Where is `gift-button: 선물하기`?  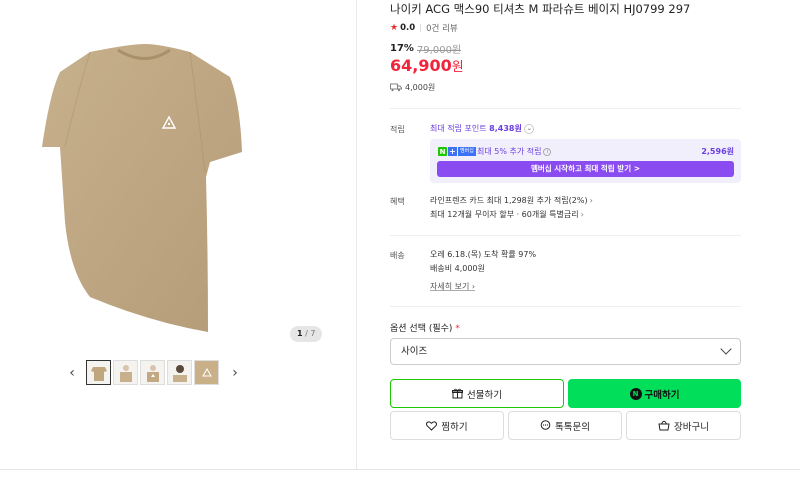 gift-button: 선물하기 is located at coordinates (477, 393).